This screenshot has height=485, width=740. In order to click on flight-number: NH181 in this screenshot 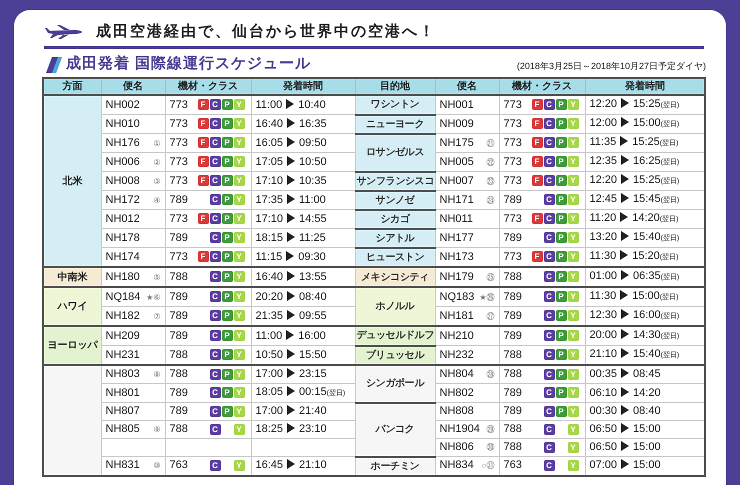, I will do `click(457, 316)`.